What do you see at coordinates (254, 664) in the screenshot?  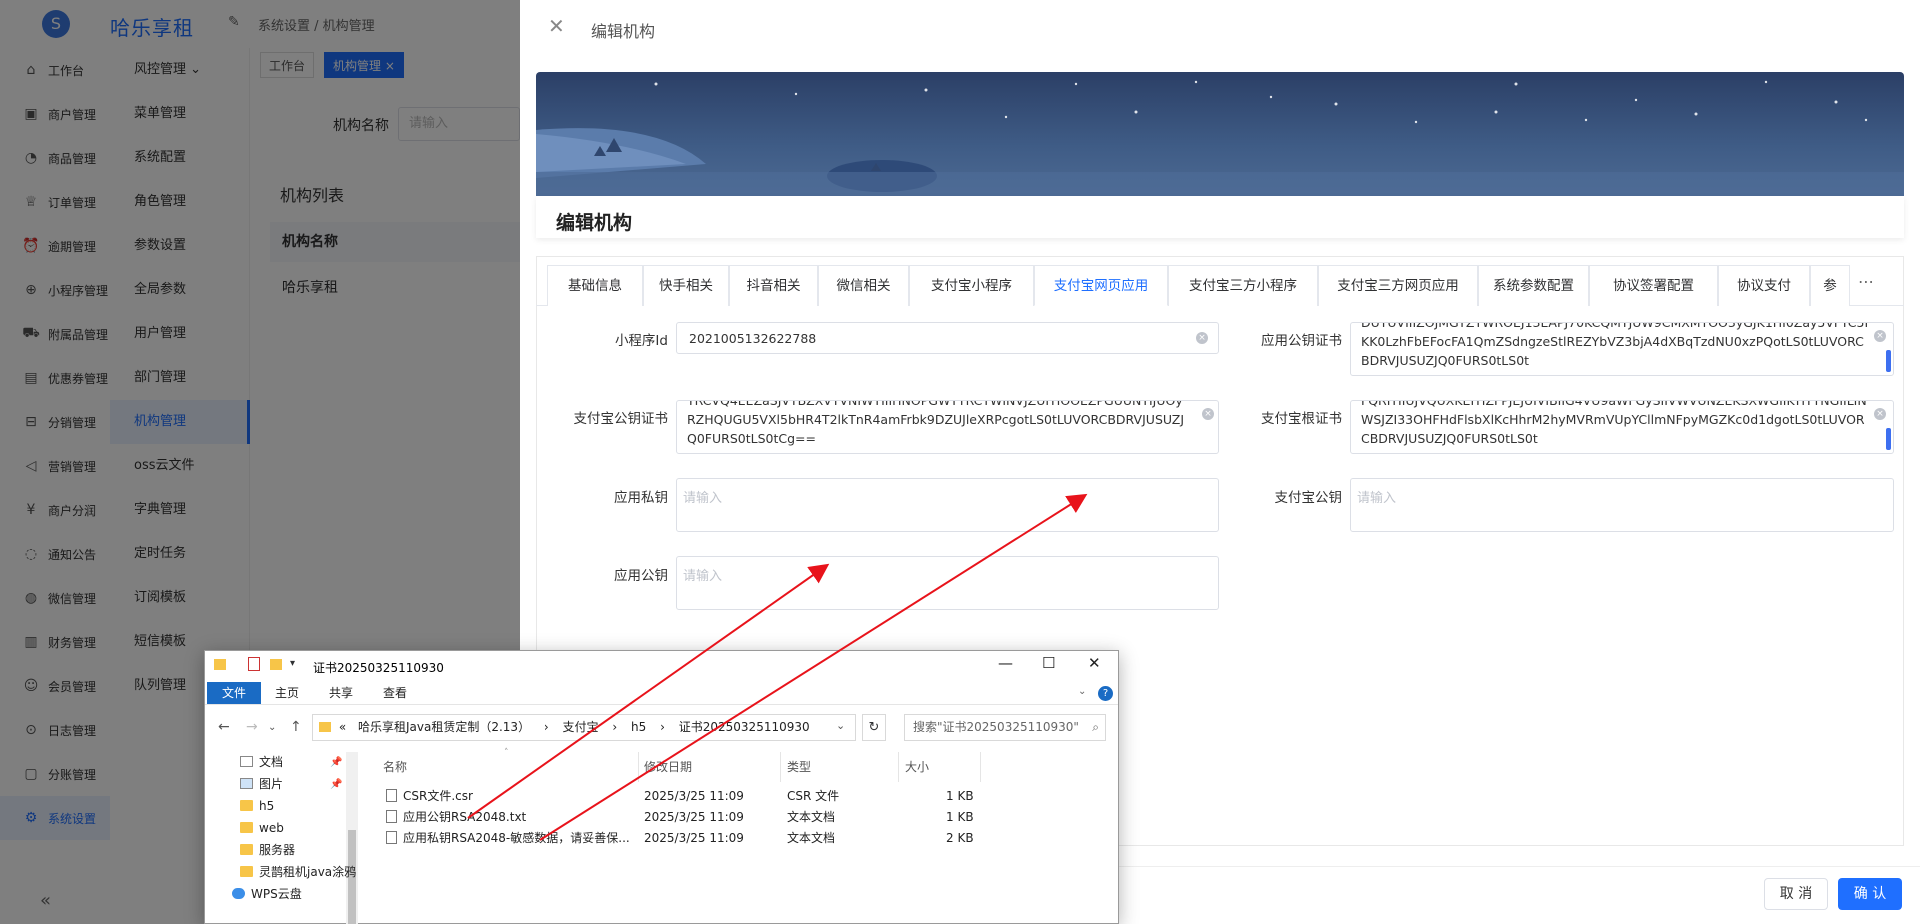 I see `properties-icon` at bounding box center [254, 664].